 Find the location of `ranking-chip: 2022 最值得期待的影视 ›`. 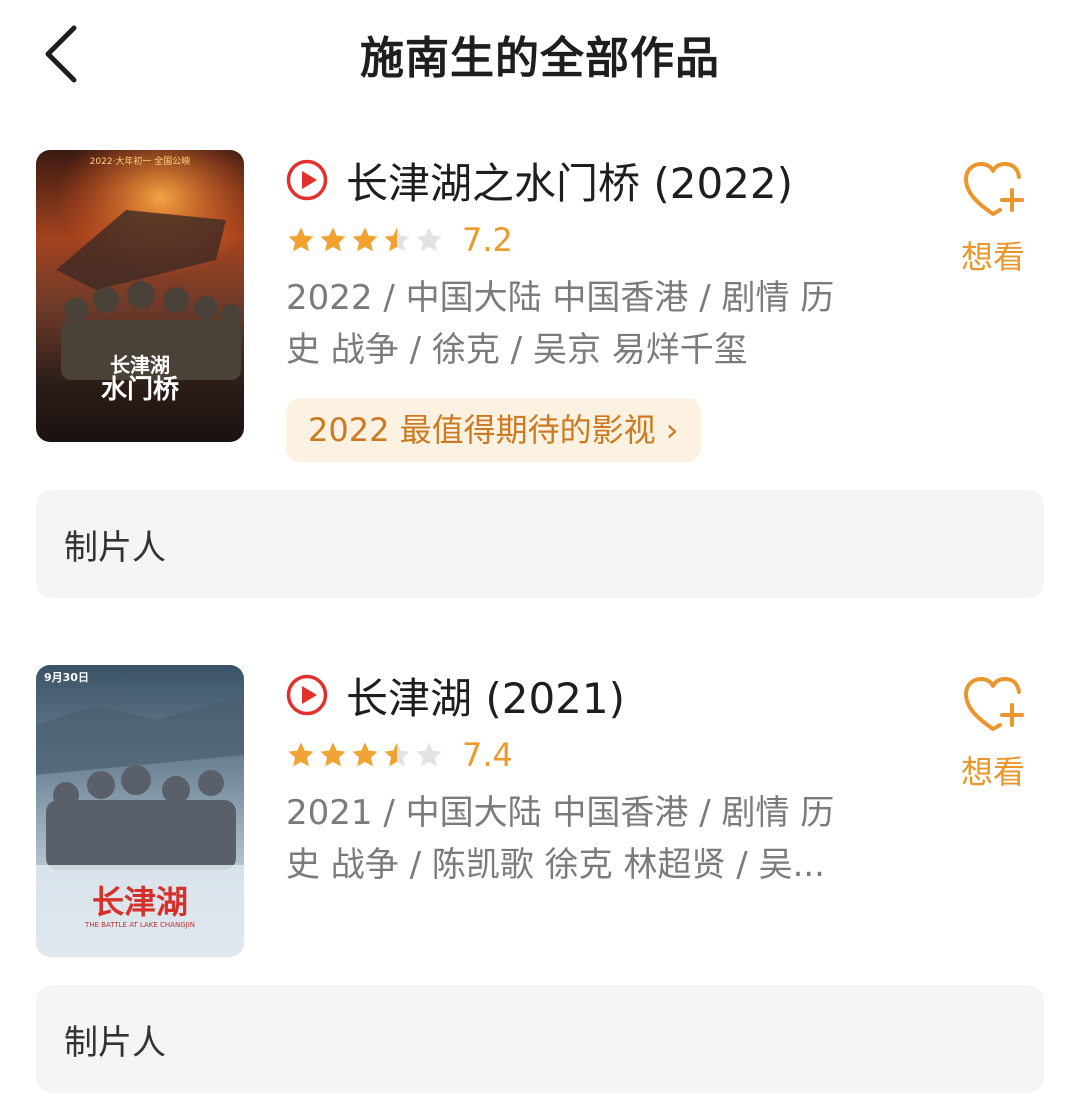

ranking-chip: 2022 最值得期待的影视 › is located at coordinates (493, 430).